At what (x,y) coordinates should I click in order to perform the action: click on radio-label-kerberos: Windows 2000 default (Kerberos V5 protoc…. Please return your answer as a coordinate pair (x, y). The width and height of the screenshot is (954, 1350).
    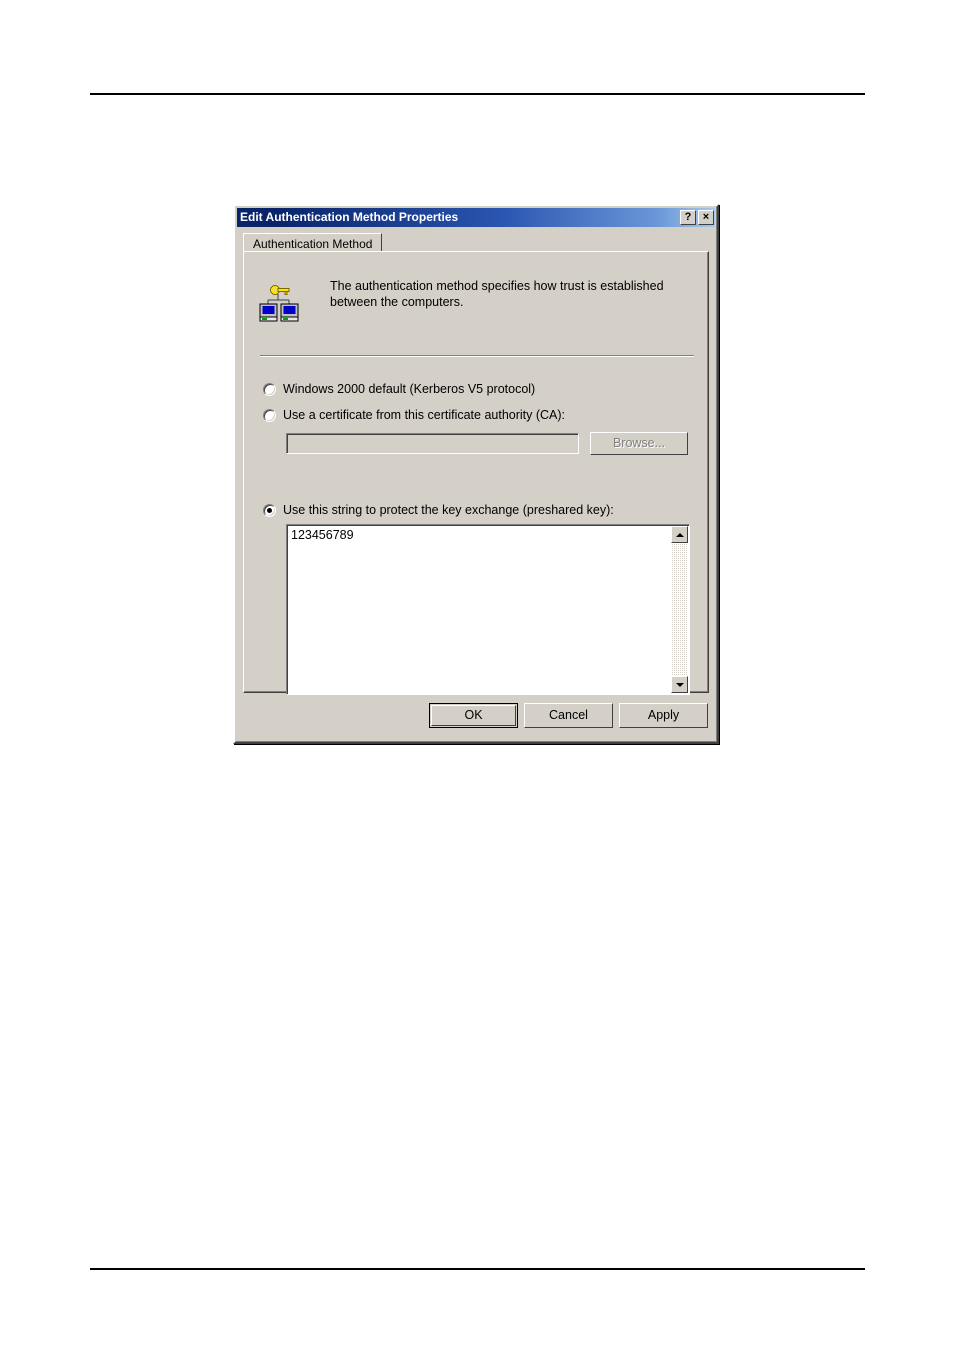
    Looking at the image, I should click on (409, 389).